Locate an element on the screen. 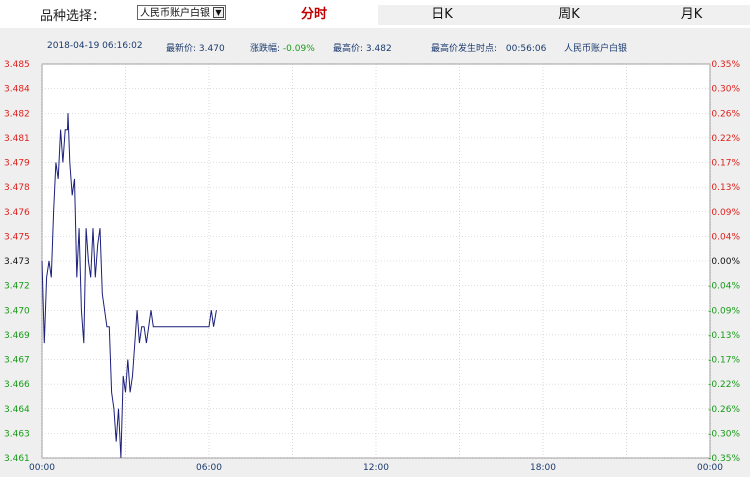 This screenshot has height=477, width=750. y-tick-label-left: 3.479 is located at coordinates (17, 164).